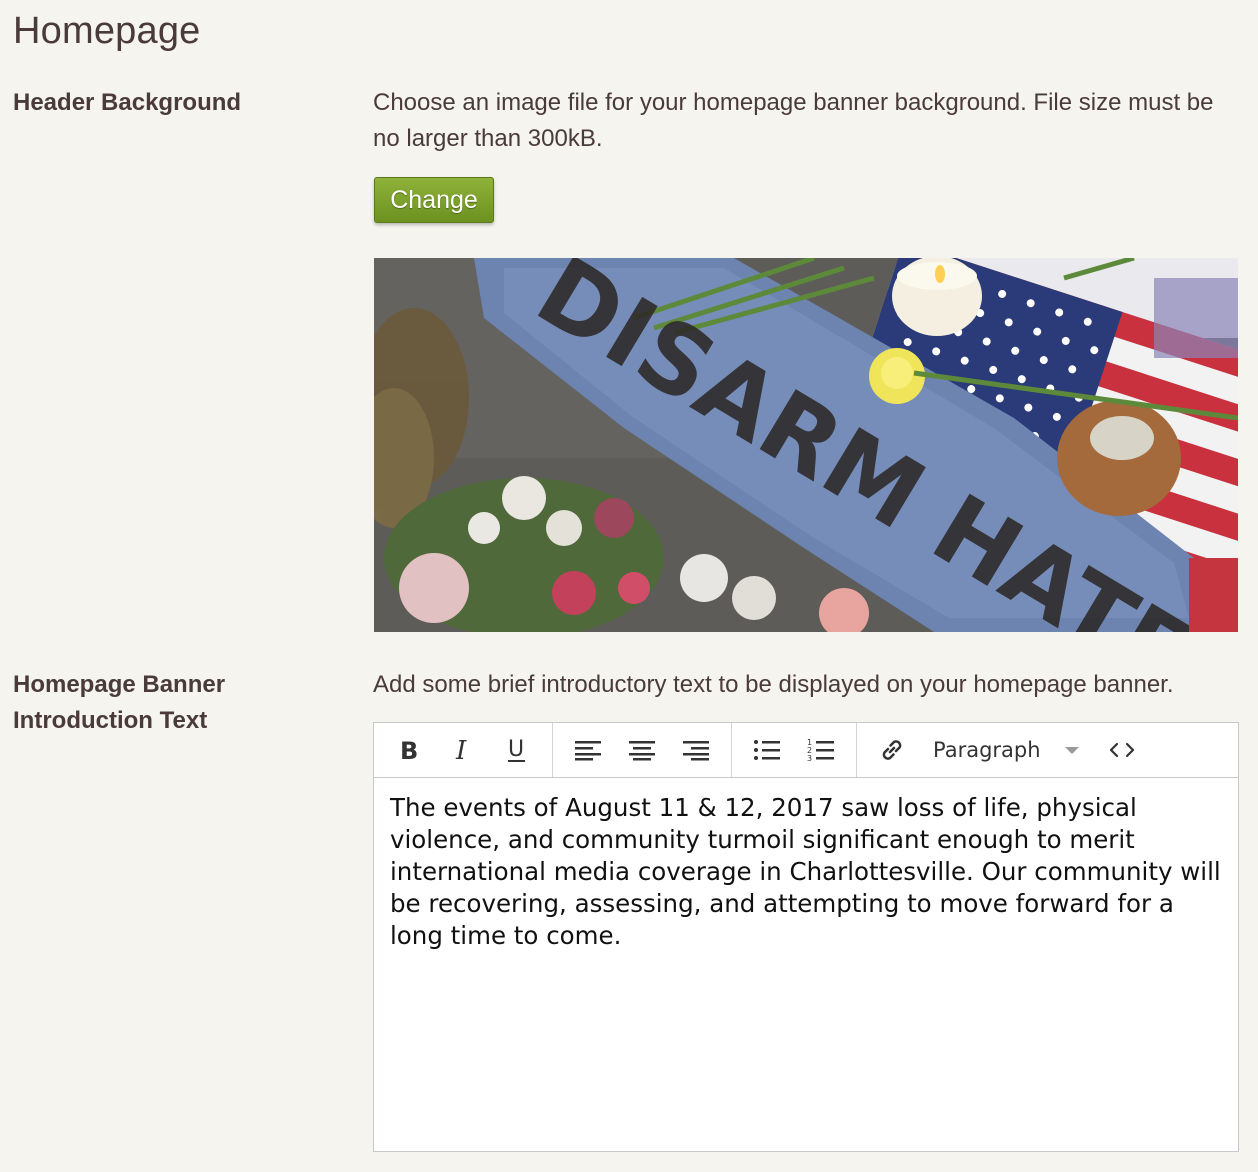  What do you see at coordinates (434, 200) in the screenshot?
I see `change-button: Change` at bounding box center [434, 200].